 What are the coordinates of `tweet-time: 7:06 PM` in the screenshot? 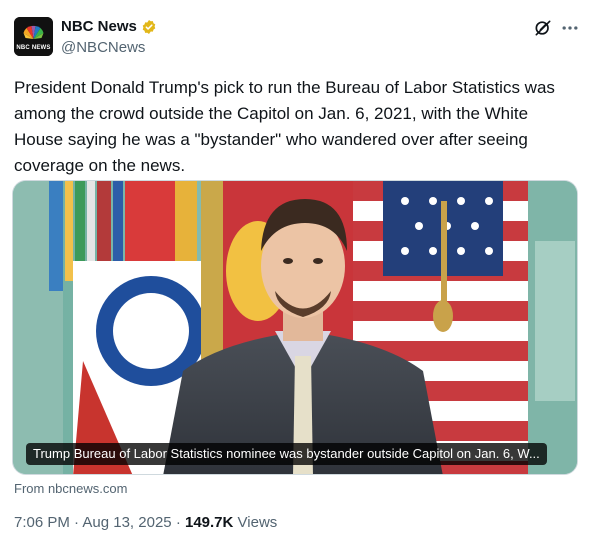 It's located at (42, 522).